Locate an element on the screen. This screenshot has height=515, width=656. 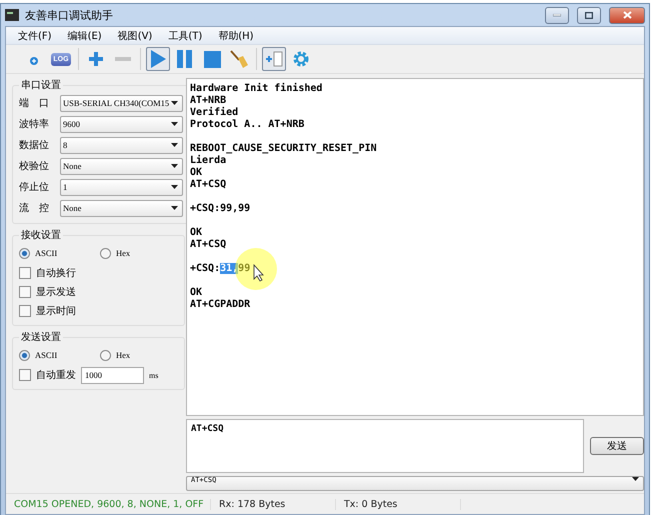
menu-item: 帮助(H) is located at coordinates (236, 35).